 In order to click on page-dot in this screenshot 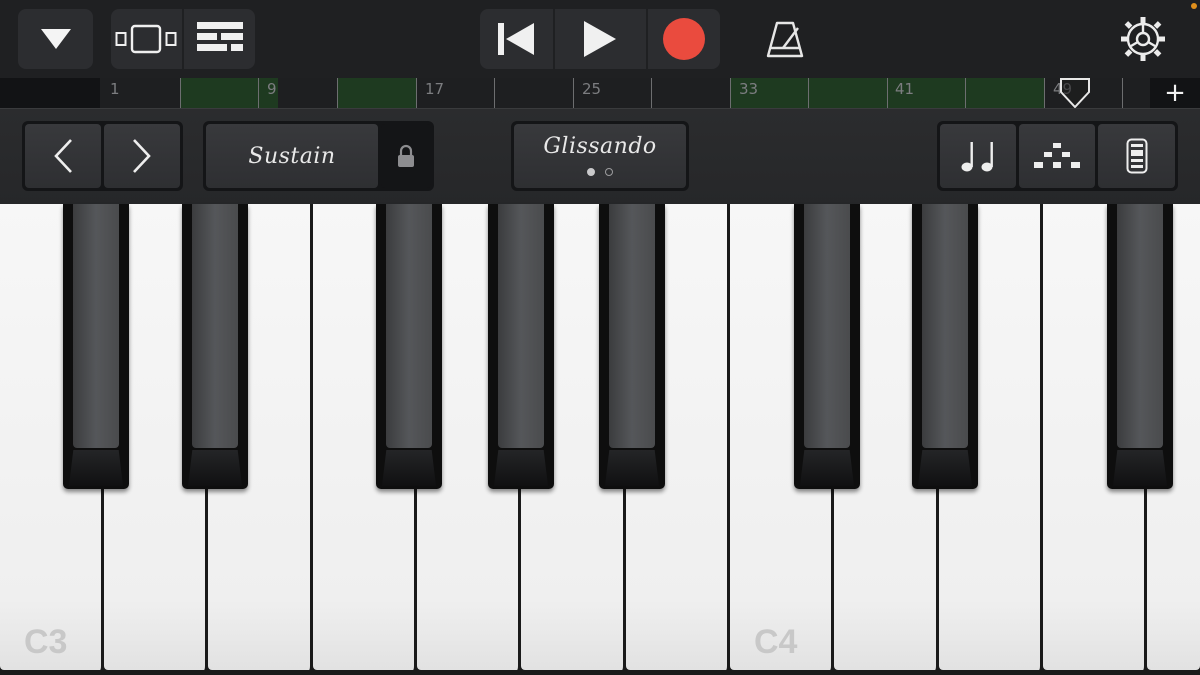, I will do `click(609, 172)`.